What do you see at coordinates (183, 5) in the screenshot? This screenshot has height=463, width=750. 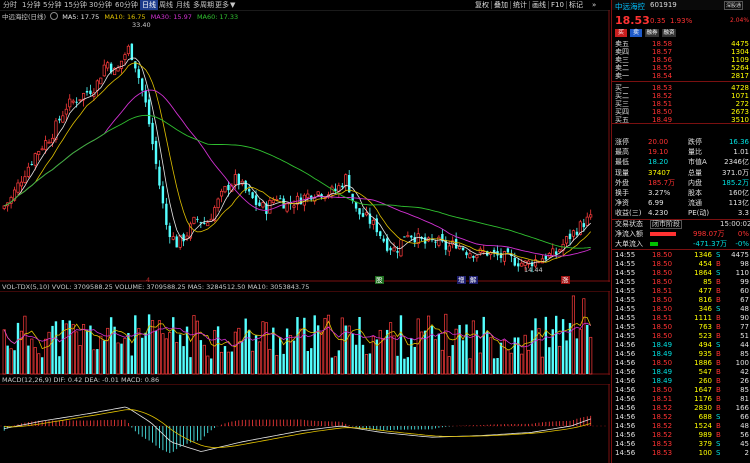 I see `tab-monthly: 月线` at bounding box center [183, 5].